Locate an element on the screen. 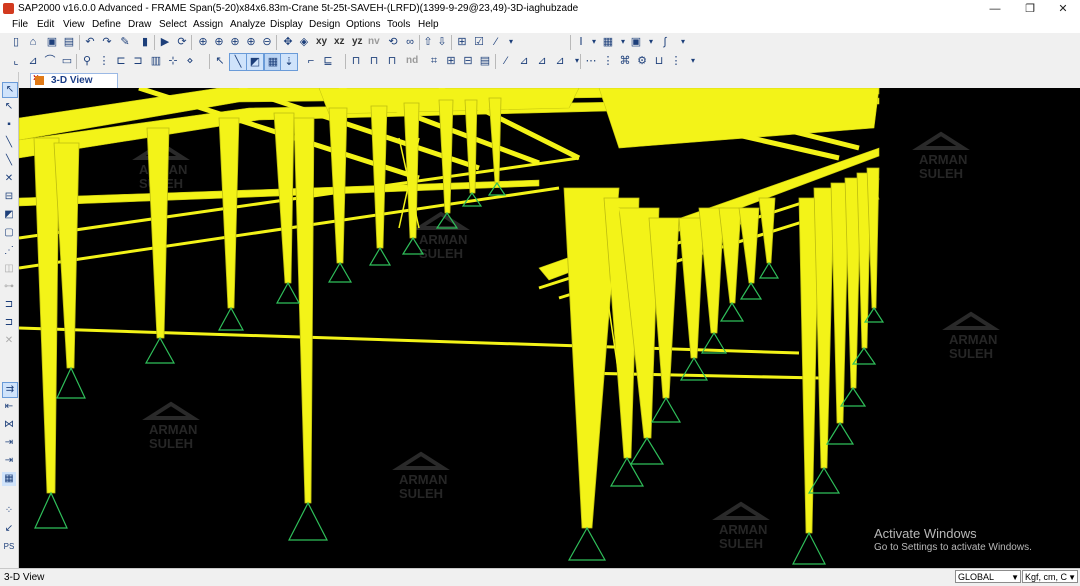 The image size is (1080, 586). move-down-icon: ⇩ is located at coordinates (442, 42).